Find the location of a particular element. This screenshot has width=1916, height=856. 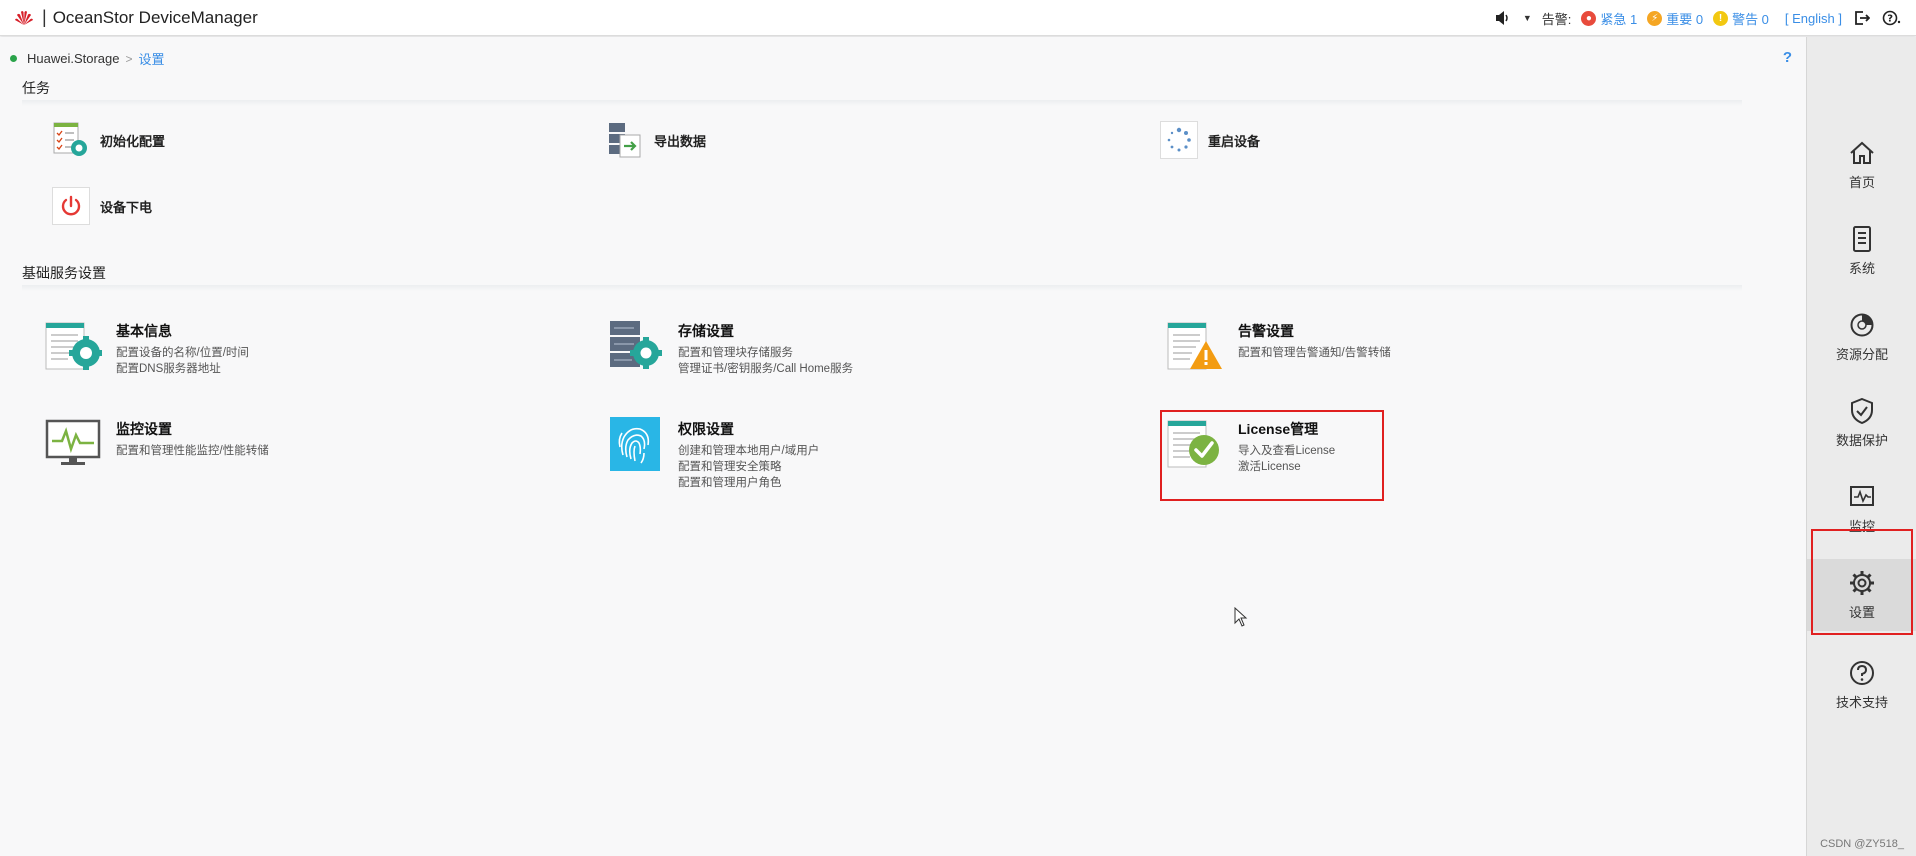

service-storage: 存储设置 配置和管理块存储服务 管理证书/密钥服务/Call Home服务 is located at coordinates (729, 348).